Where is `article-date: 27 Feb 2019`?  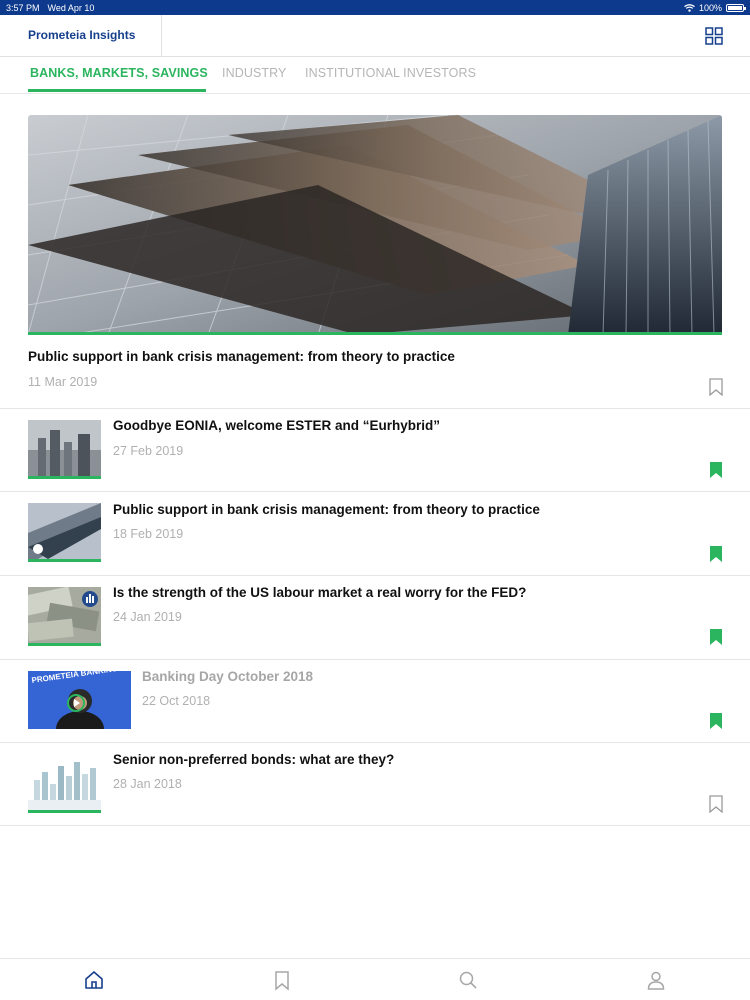
article-date: 27 Feb 2019 is located at coordinates (148, 451).